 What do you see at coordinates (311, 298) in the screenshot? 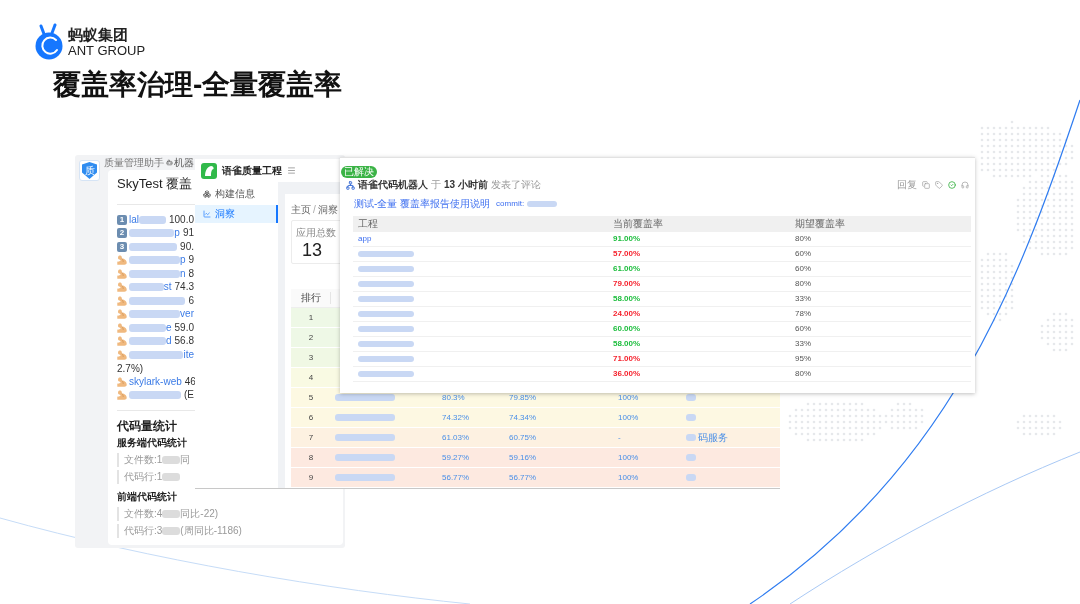
I see `column-header: 排行` at bounding box center [311, 298].